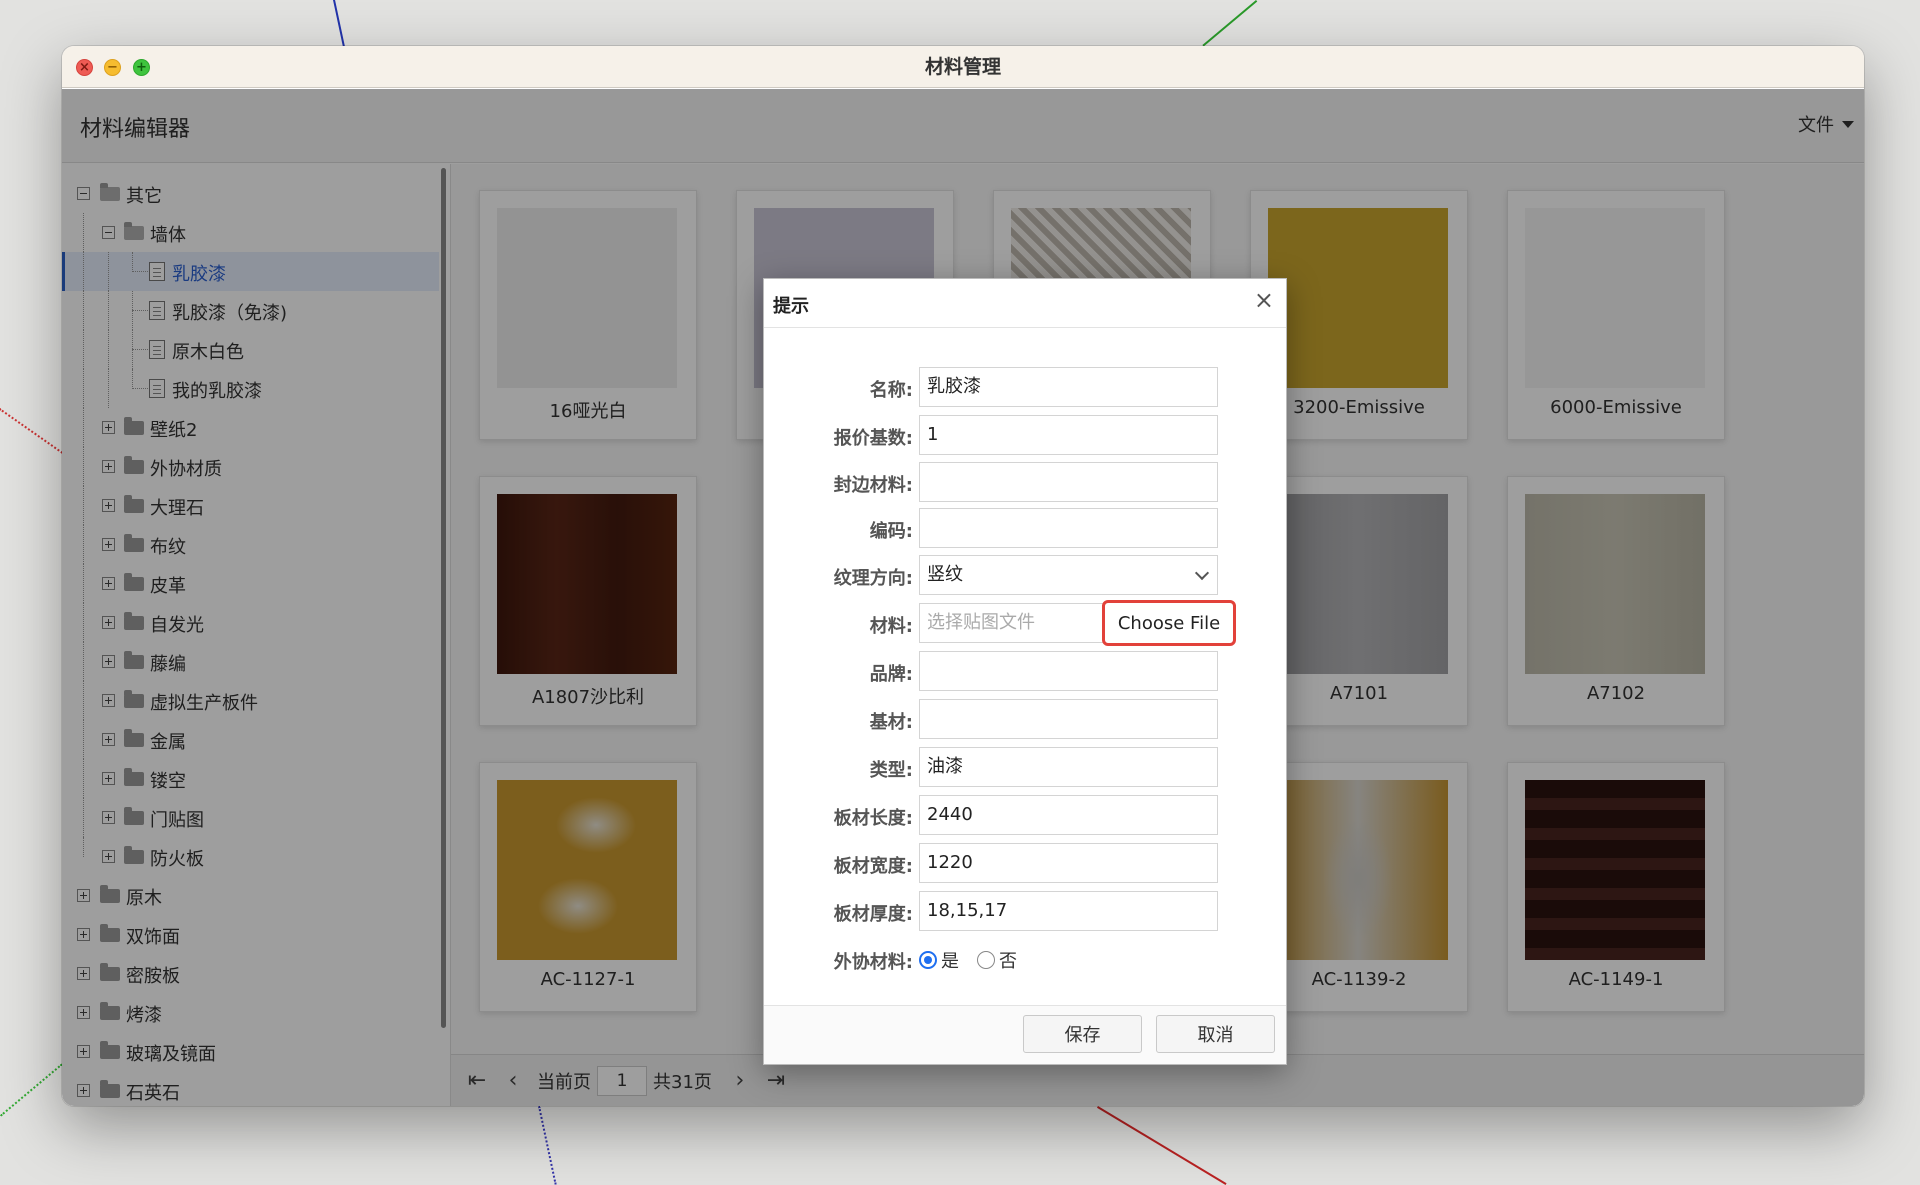 Image resolution: width=1920 pixels, height=1185 pixels. I want to click on form-row-quote-base: 报价基数: 1, so click(1025, 435).